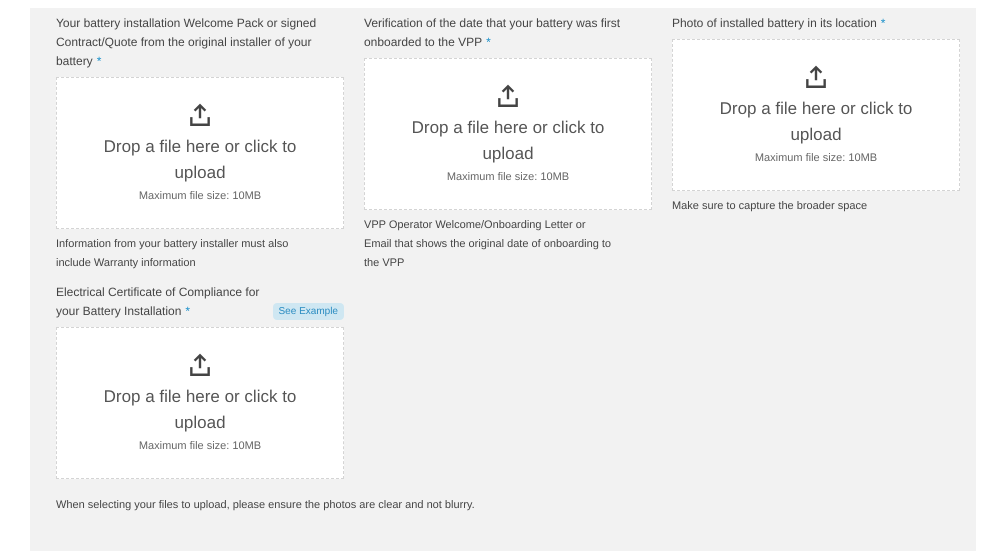 The width and height of the screenshot is (1000, 551). I want to click on hint-text: VPP Operator Welcome/Onboarding Letter or Email that shows the original date of onboarding to the VPP, so click(488, 244).